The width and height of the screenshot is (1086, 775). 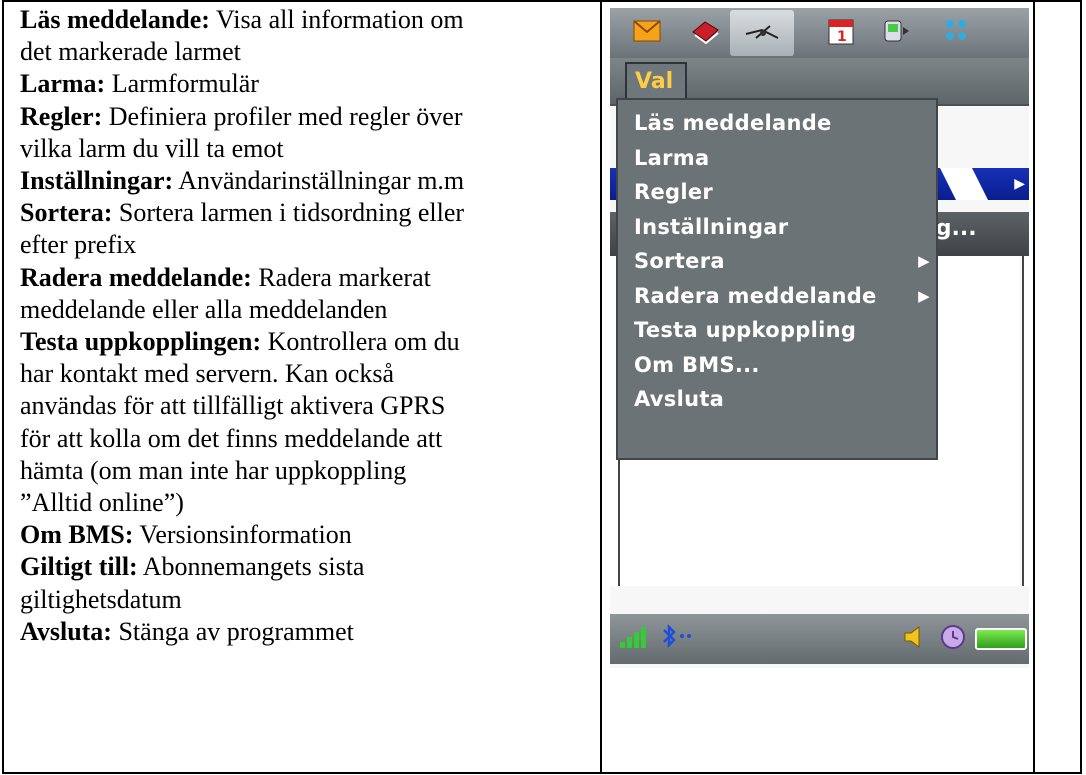 What do you see at coordinates (711, 226) in the screenshot?
I see `menu-item-label: Inställningar` at bounding box center [711, 226].